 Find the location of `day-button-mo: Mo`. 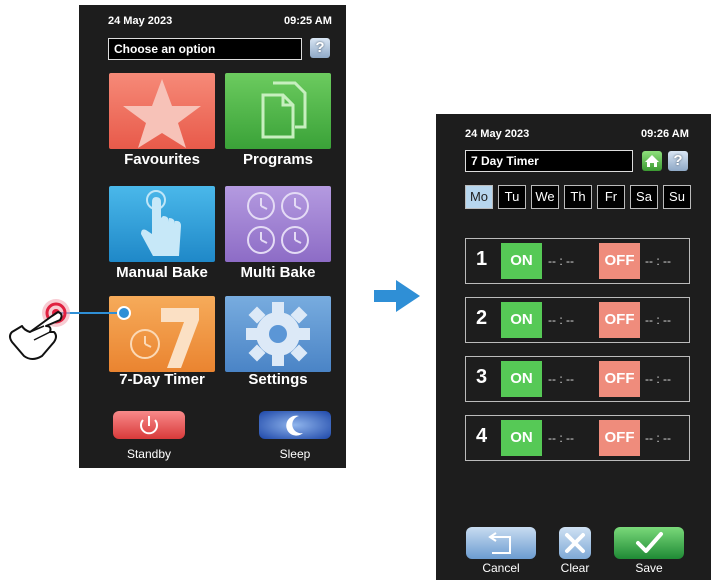

day-button-mo: Mo is located at coordinates (479, 197).